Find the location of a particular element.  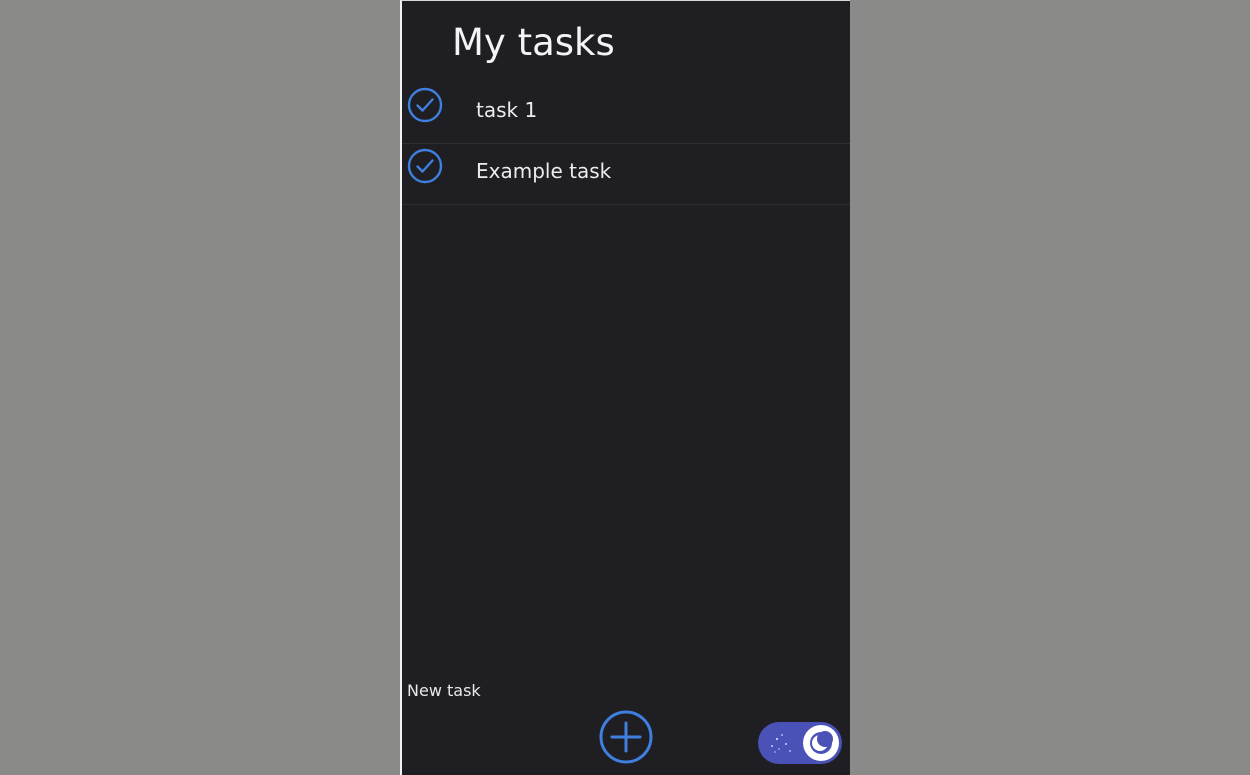

theme-toggle is located at coordinates (800, 743).